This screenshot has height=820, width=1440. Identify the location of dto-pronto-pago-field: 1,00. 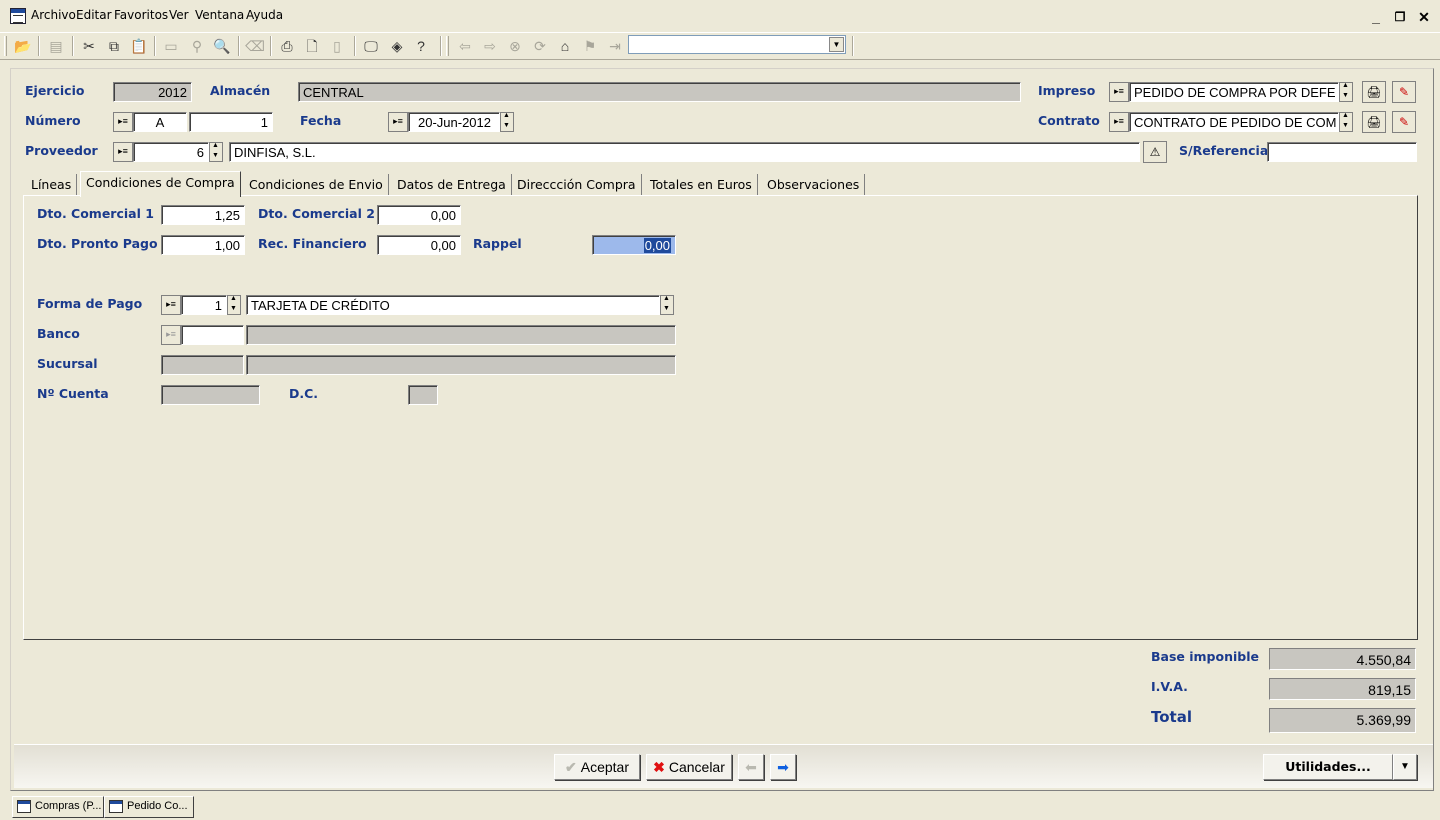
(203, 245).